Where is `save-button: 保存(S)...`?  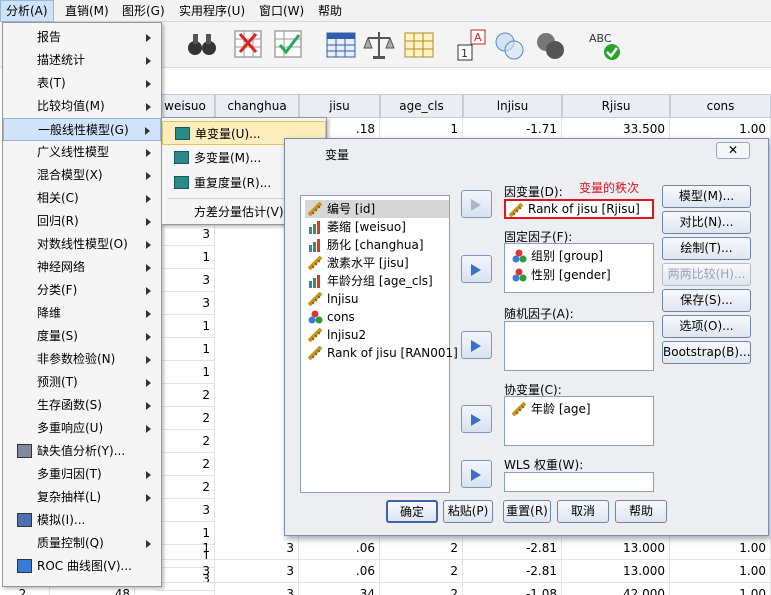
save-button: 保存(S)... is located at coordinates (706, 300).